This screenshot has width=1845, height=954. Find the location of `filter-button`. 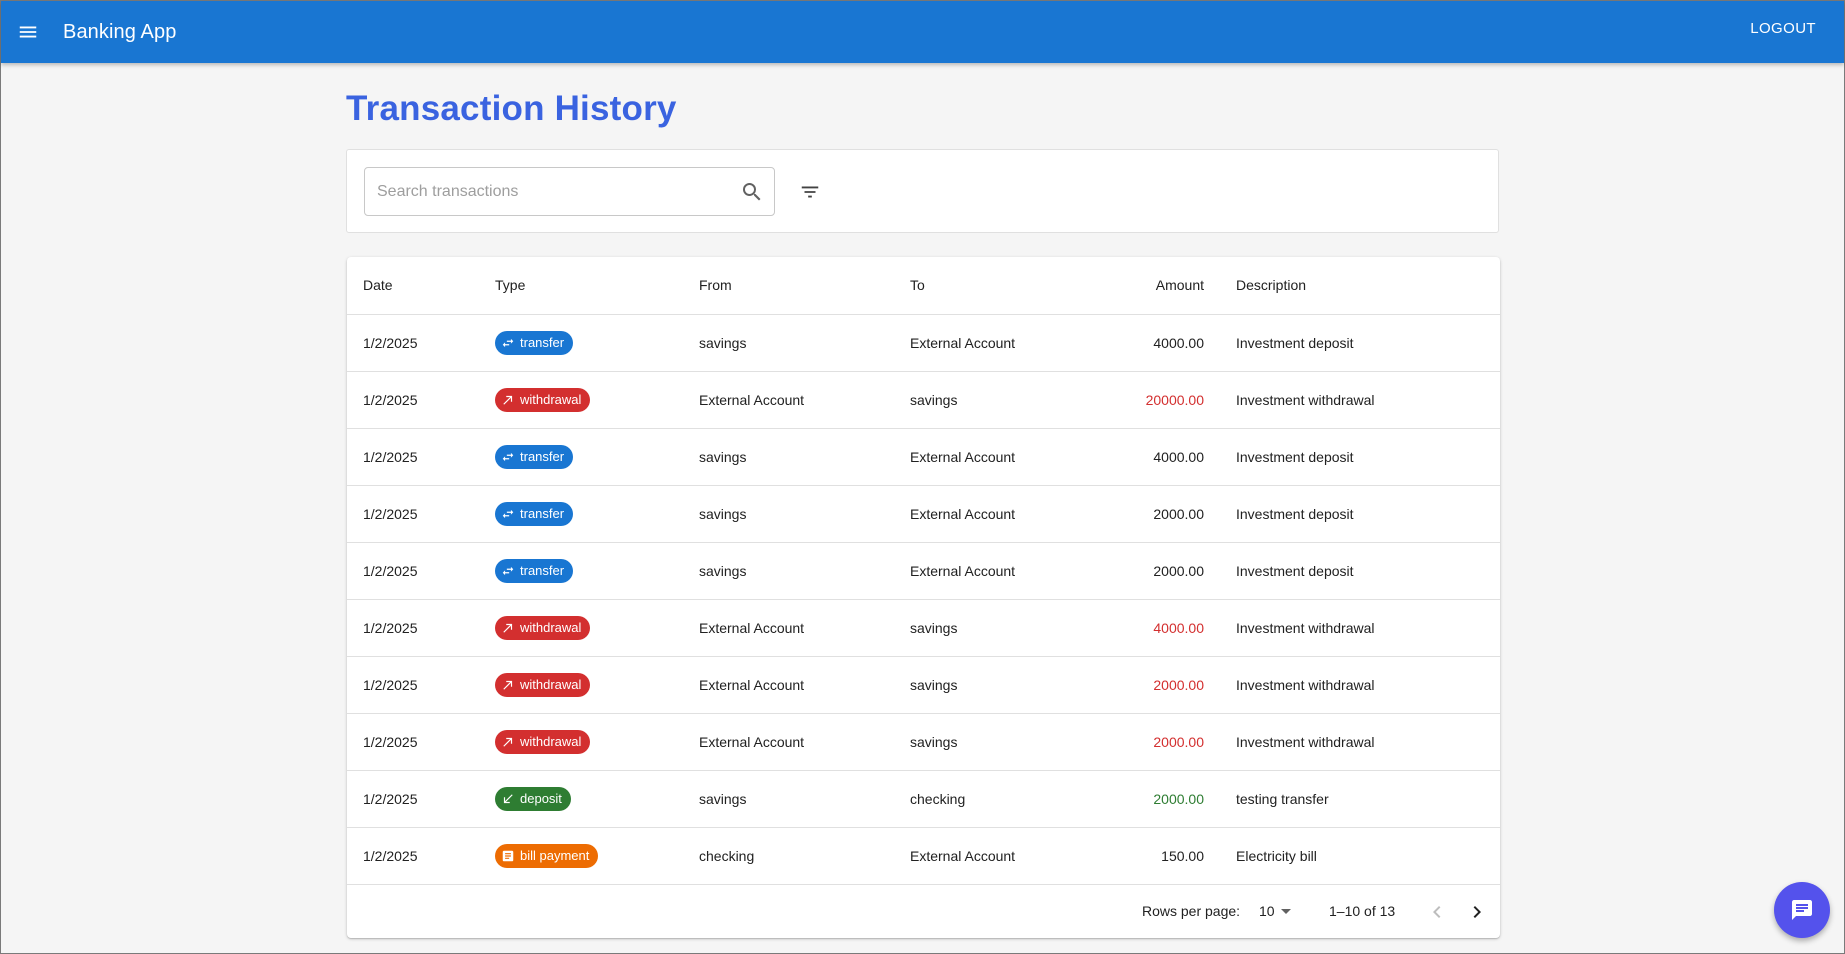

filter-button is located at coordinates (810, 192).